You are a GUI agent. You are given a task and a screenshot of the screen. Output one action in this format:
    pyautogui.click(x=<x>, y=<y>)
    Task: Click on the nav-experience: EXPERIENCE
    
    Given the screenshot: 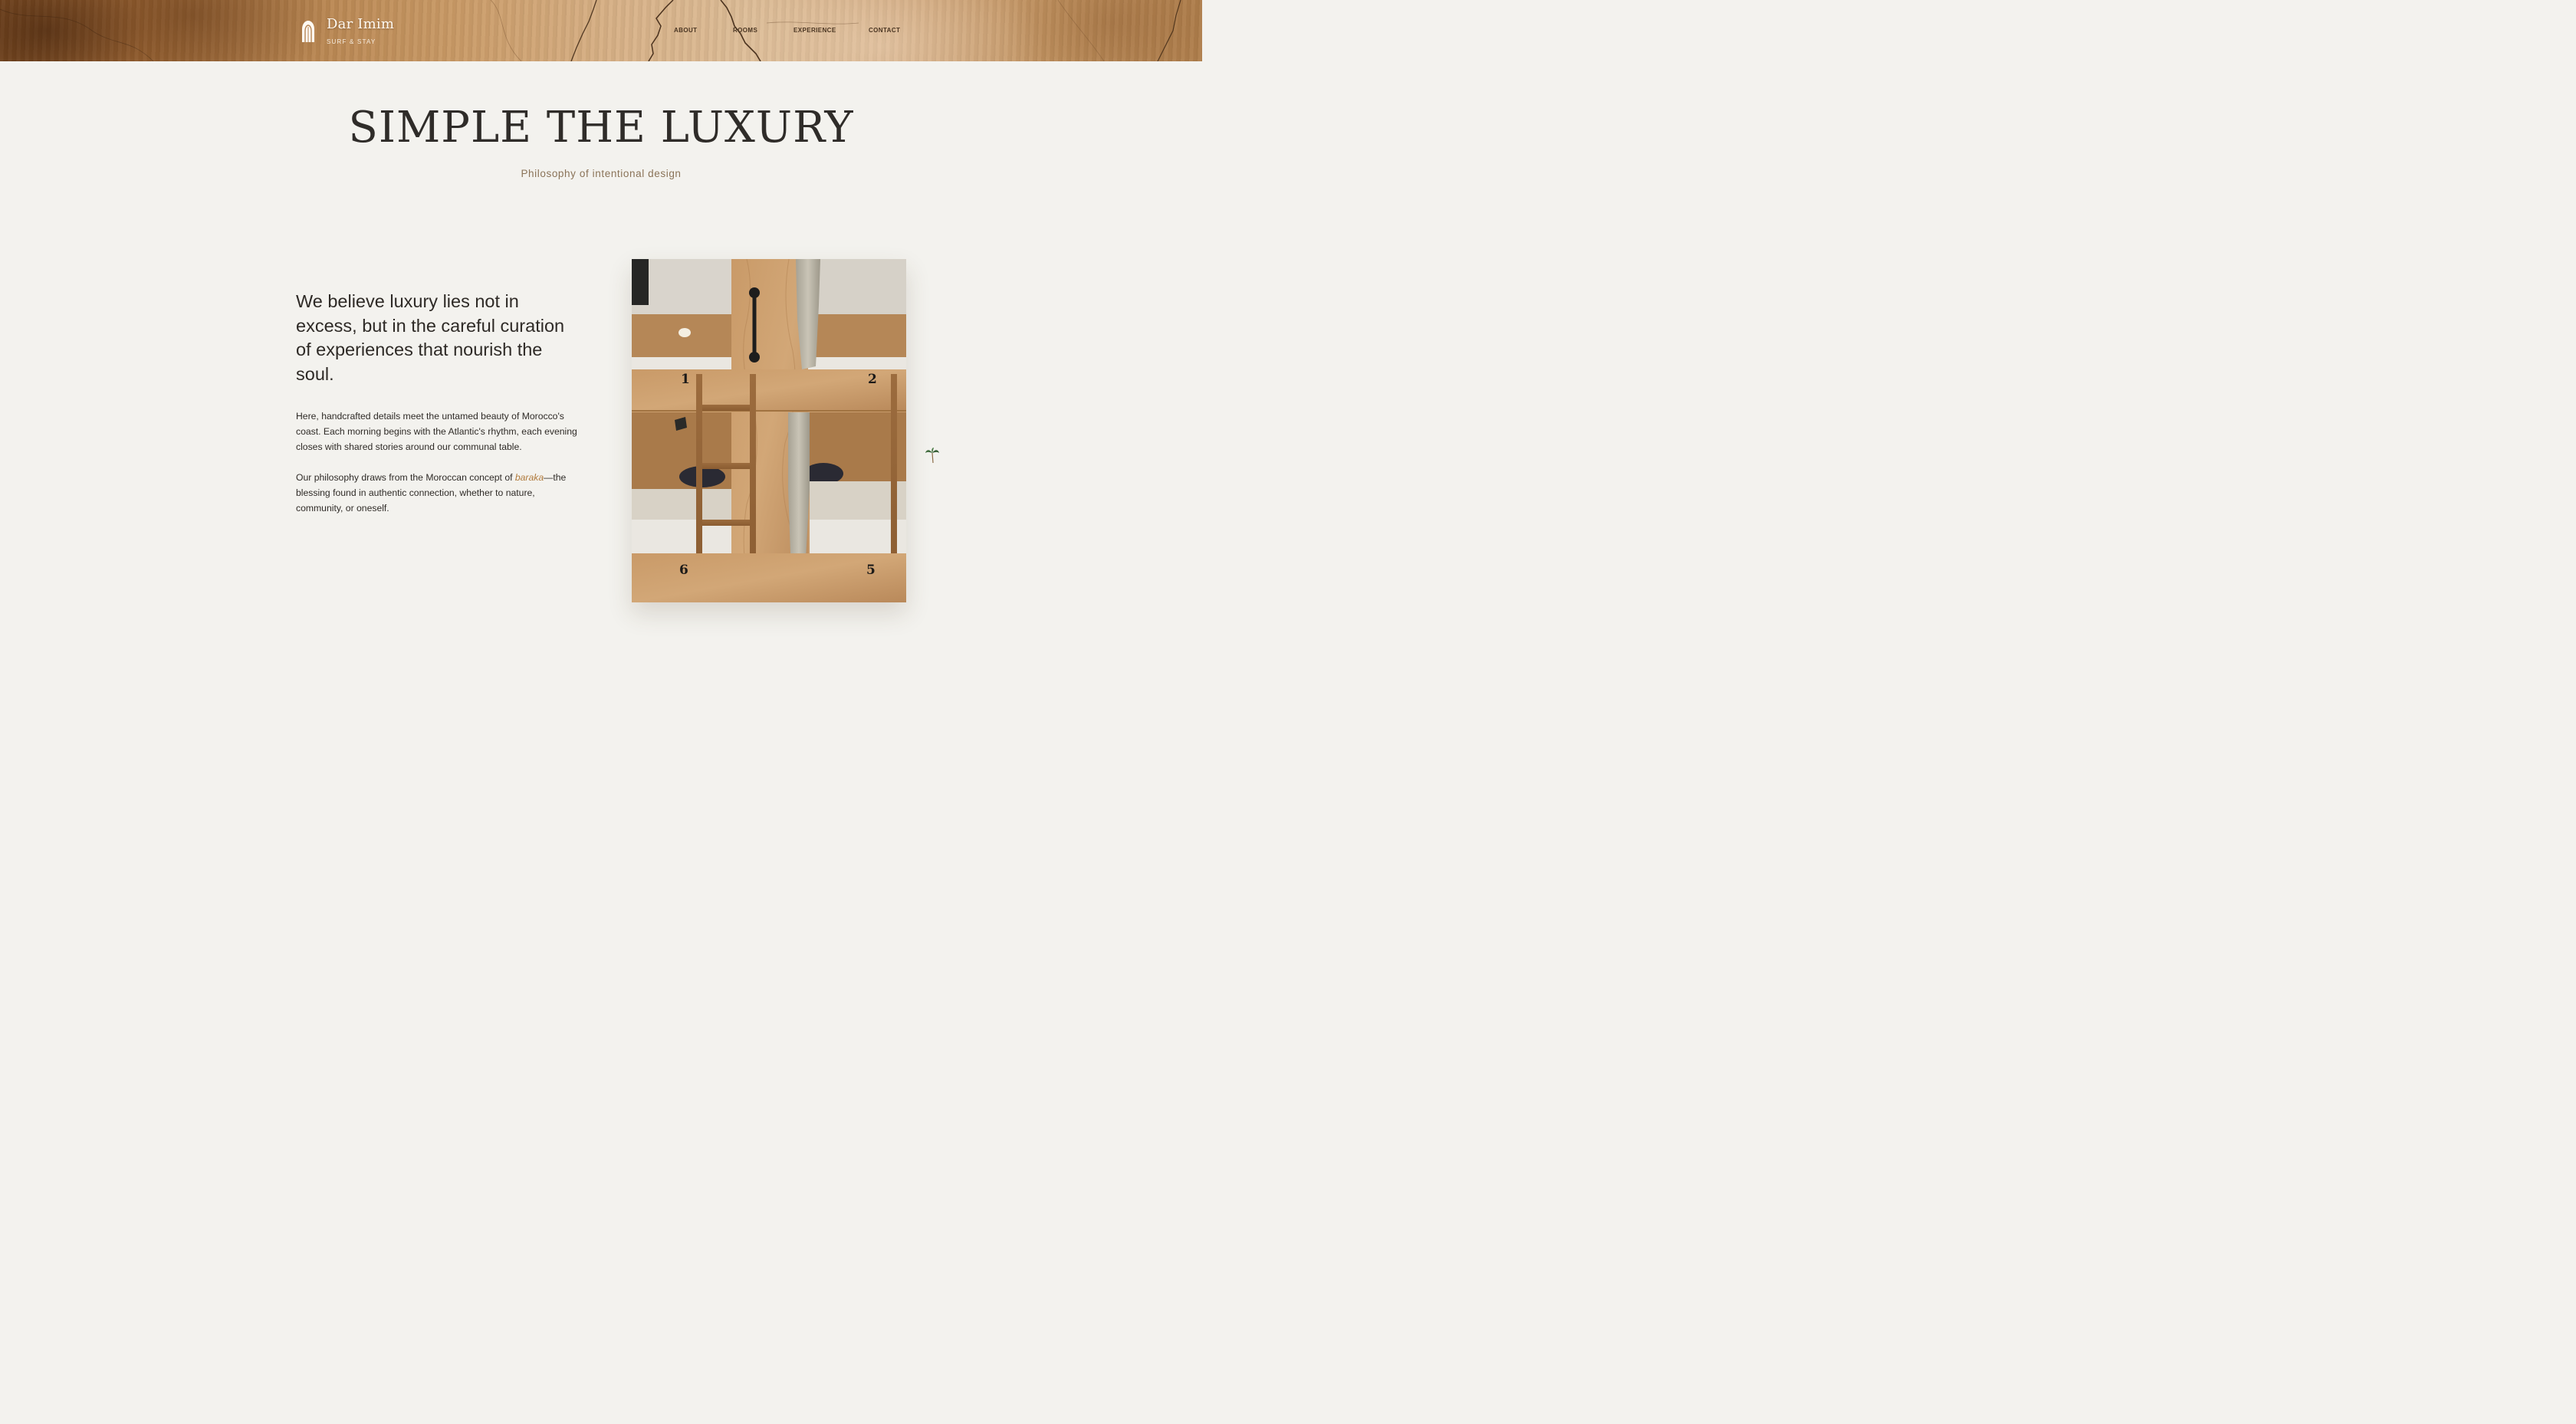 What is the action you would take?
    pyautogui.click(x=815, y=31)
    